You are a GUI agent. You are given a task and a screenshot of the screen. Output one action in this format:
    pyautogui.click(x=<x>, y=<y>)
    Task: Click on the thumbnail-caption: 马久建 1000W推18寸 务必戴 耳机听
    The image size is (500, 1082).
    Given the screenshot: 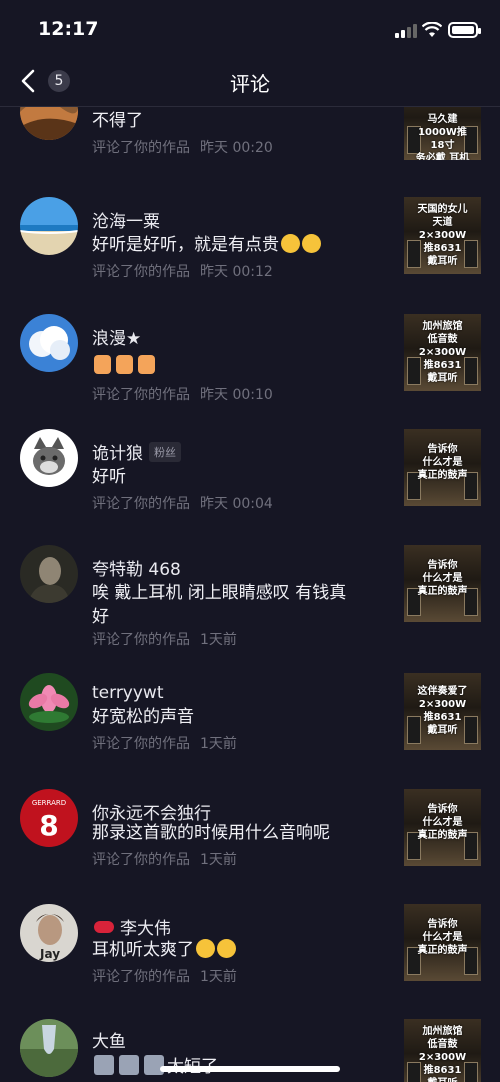 What is the action you would take?
    pyautogui.click(x=442, y=137)
    